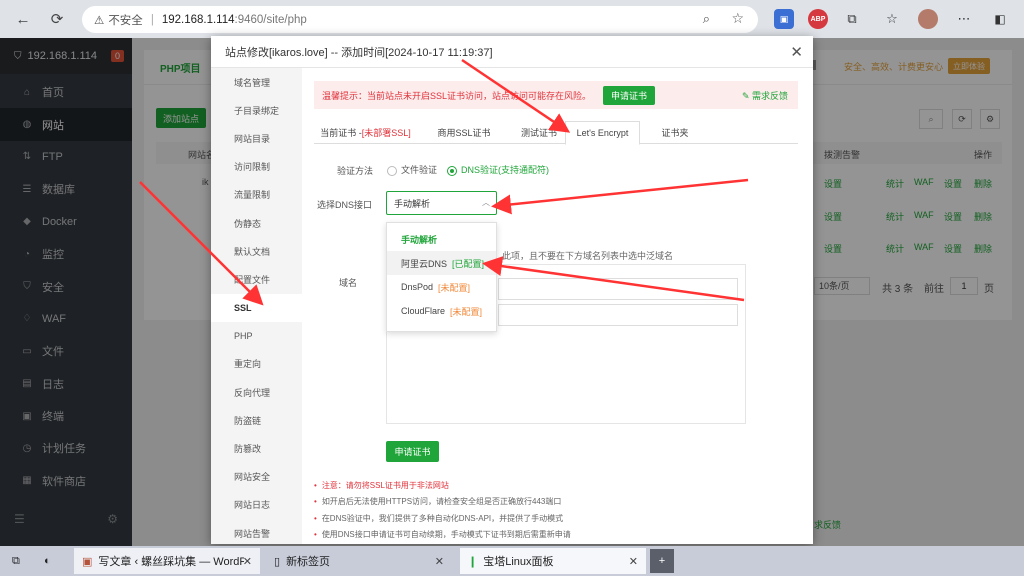 The image size is (1024, 576). I want to click on workspaces-icon: ⧉, so click(19, 561).